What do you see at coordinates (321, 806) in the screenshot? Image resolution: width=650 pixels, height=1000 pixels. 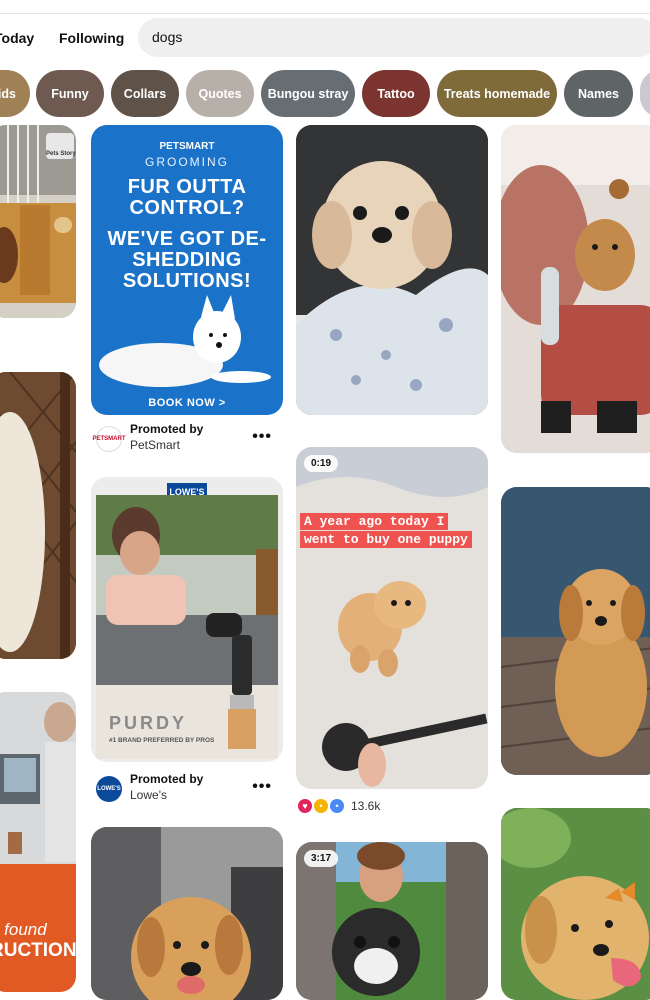 I see `wow-icon: •` at bounding box center [321, 806].